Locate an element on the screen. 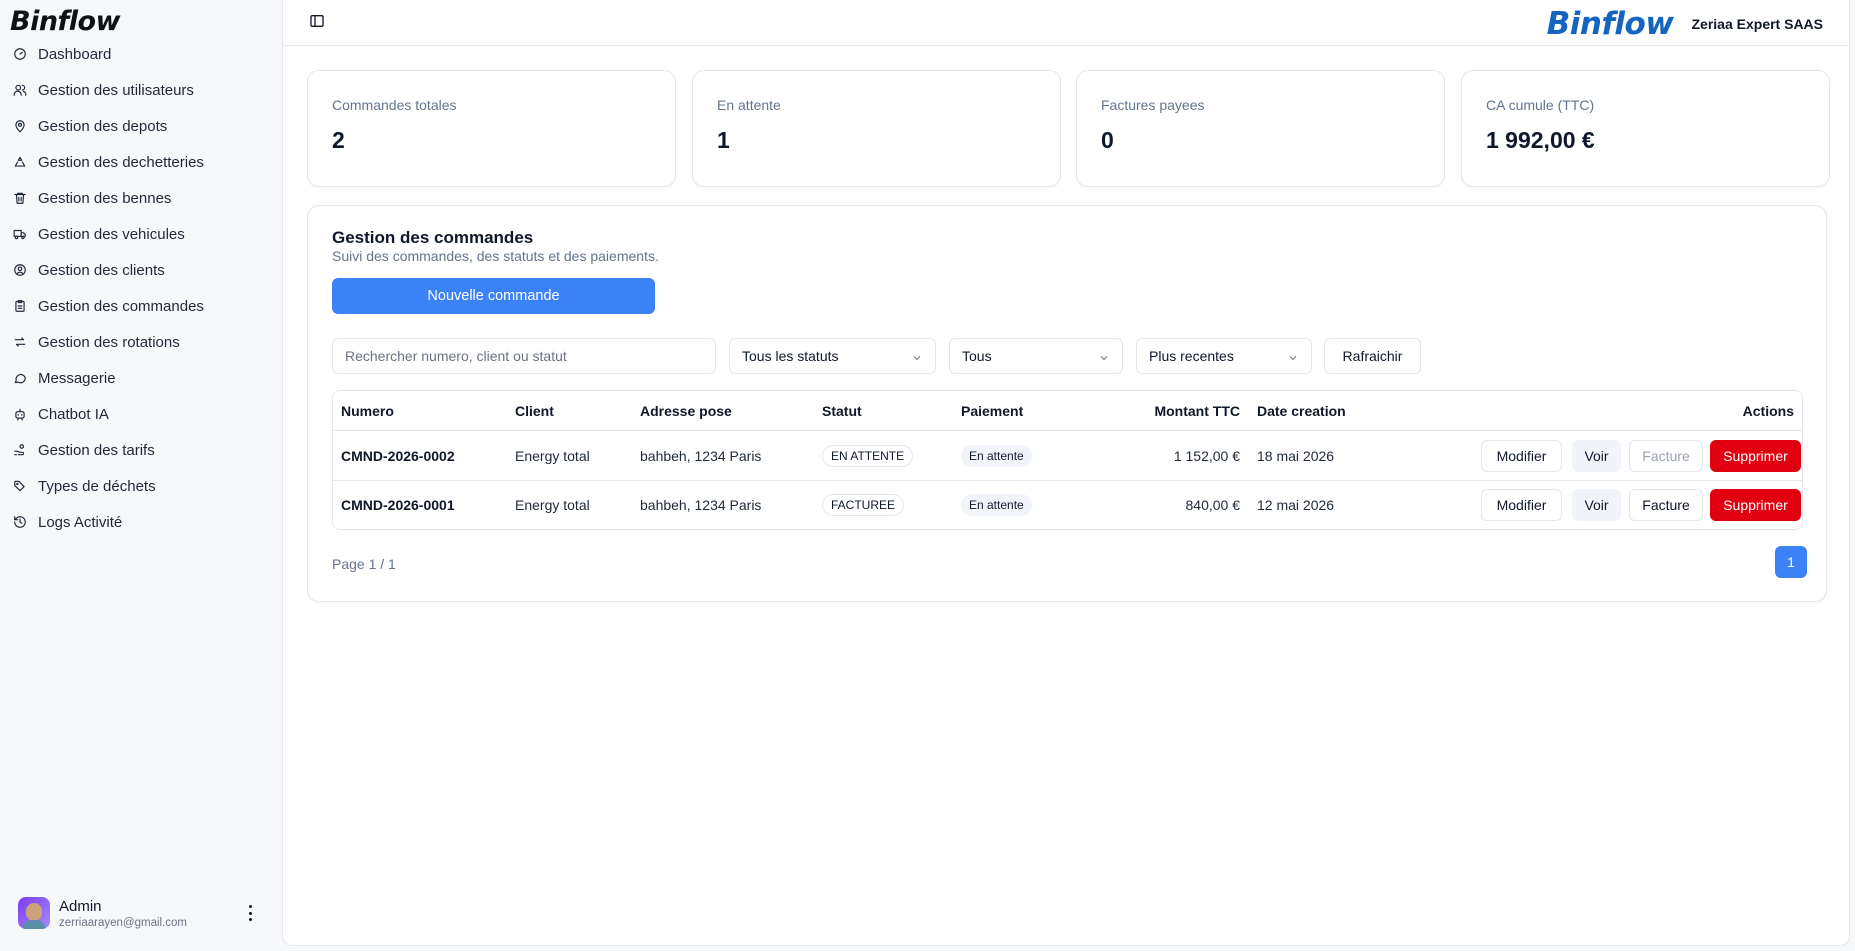 Image resolution: width=1855 pixels, height=951 pixels. history-icon is located at coordinates (20, 522).